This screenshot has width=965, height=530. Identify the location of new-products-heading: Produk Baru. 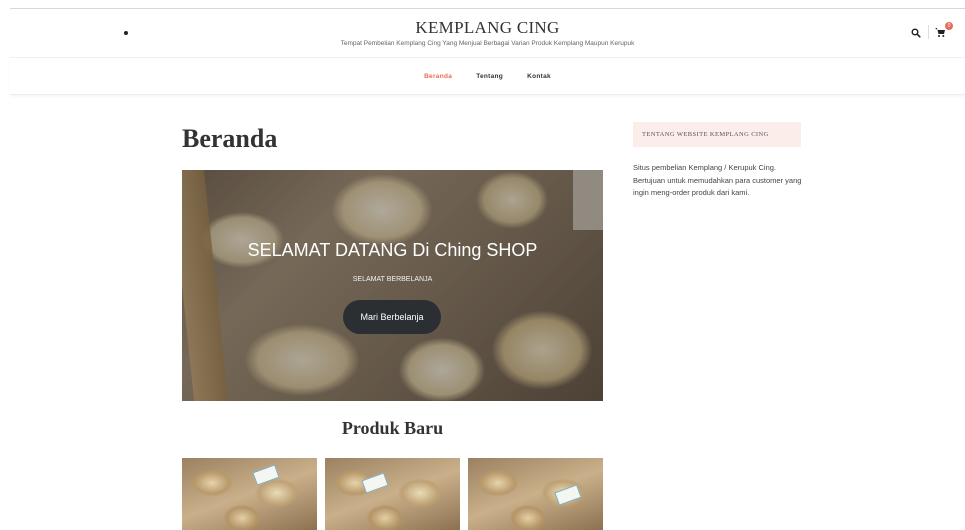
(392, 428).